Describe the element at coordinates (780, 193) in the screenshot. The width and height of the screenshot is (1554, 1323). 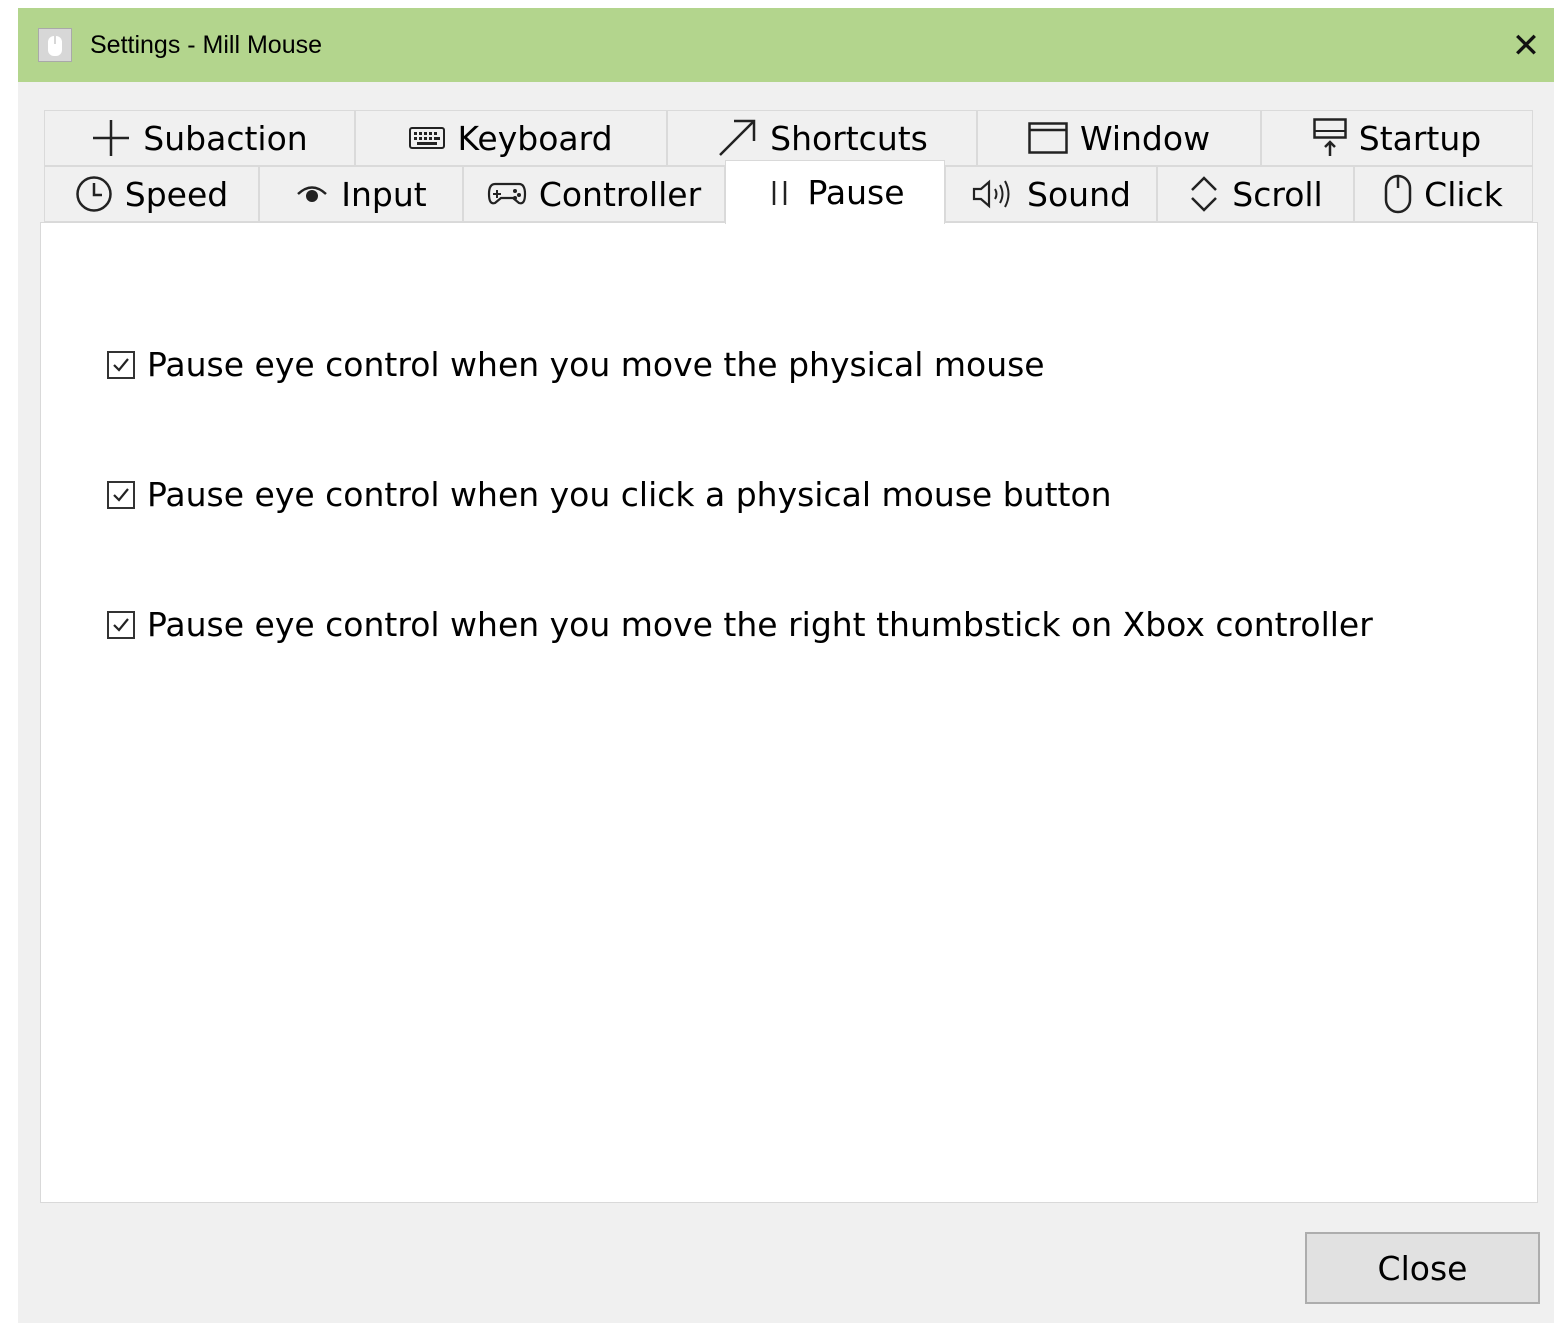
I see `pause-icon` at that location.